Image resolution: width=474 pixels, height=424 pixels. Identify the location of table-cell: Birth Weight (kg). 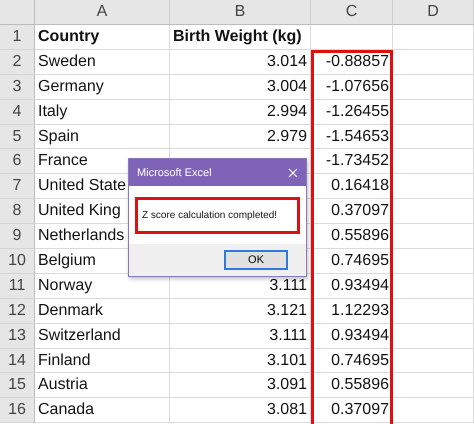
(240, 37).